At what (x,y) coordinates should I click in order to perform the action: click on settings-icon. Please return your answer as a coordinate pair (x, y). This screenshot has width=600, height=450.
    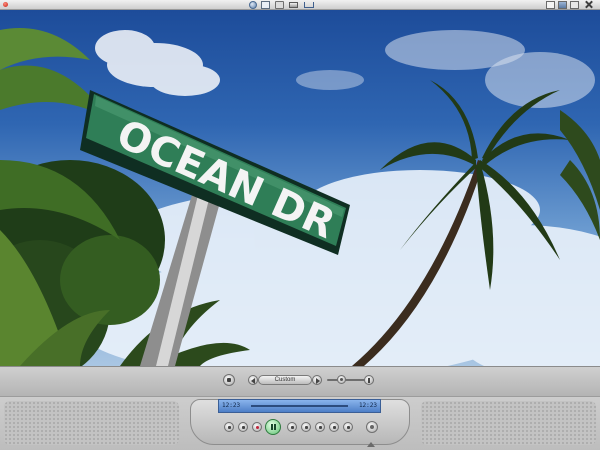
    Looking at the image, I should click on (372, 427).